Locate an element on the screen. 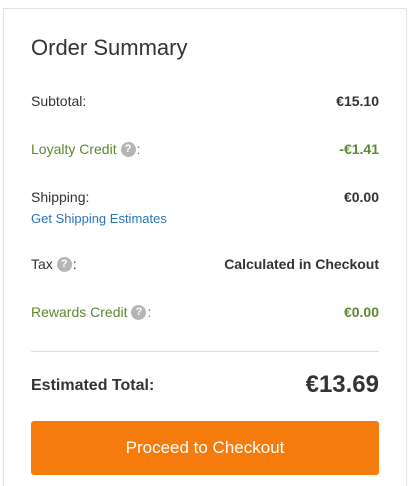 This screenshot has height=486, width=410. tax-label-group: Tax ? : is located at coordinates (54, 264).